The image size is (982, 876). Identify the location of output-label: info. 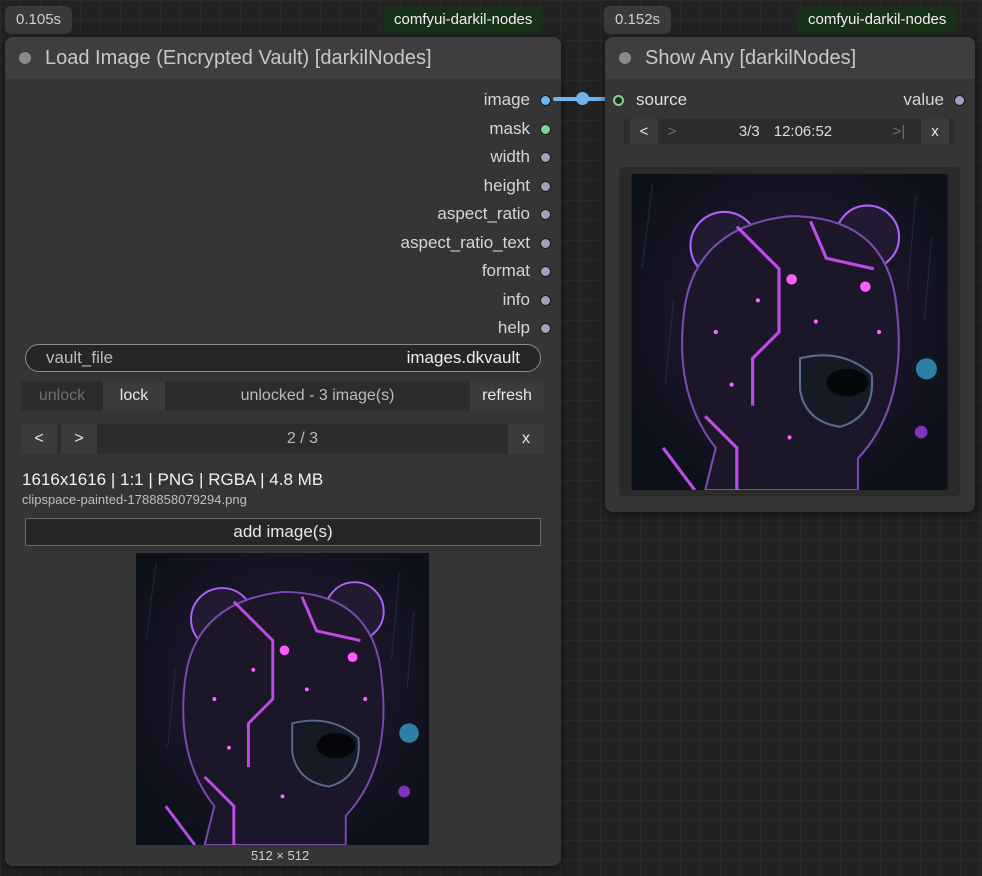
(516, 299).